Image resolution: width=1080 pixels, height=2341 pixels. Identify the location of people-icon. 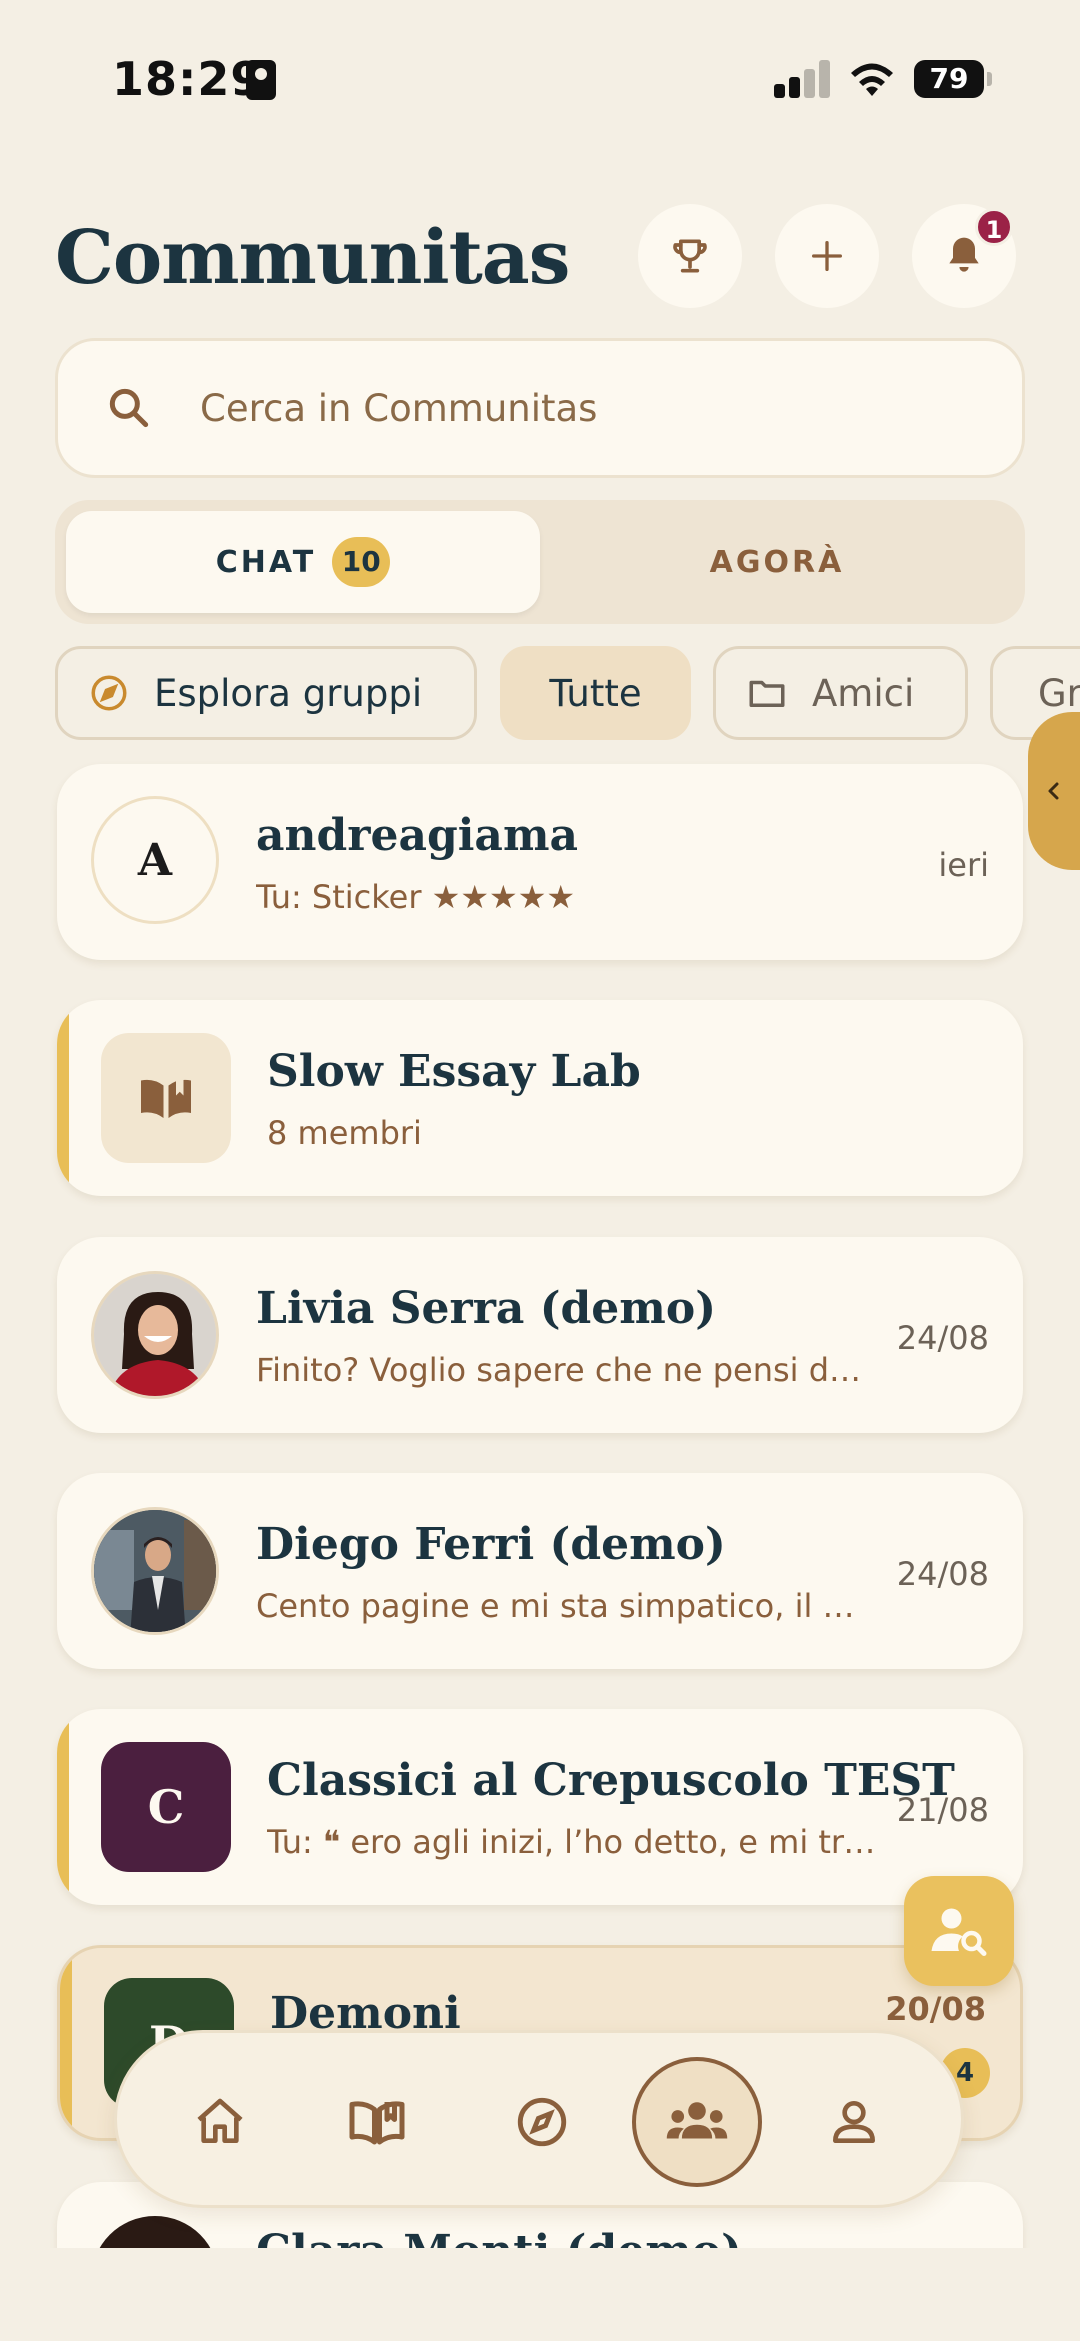
(697, 2120).